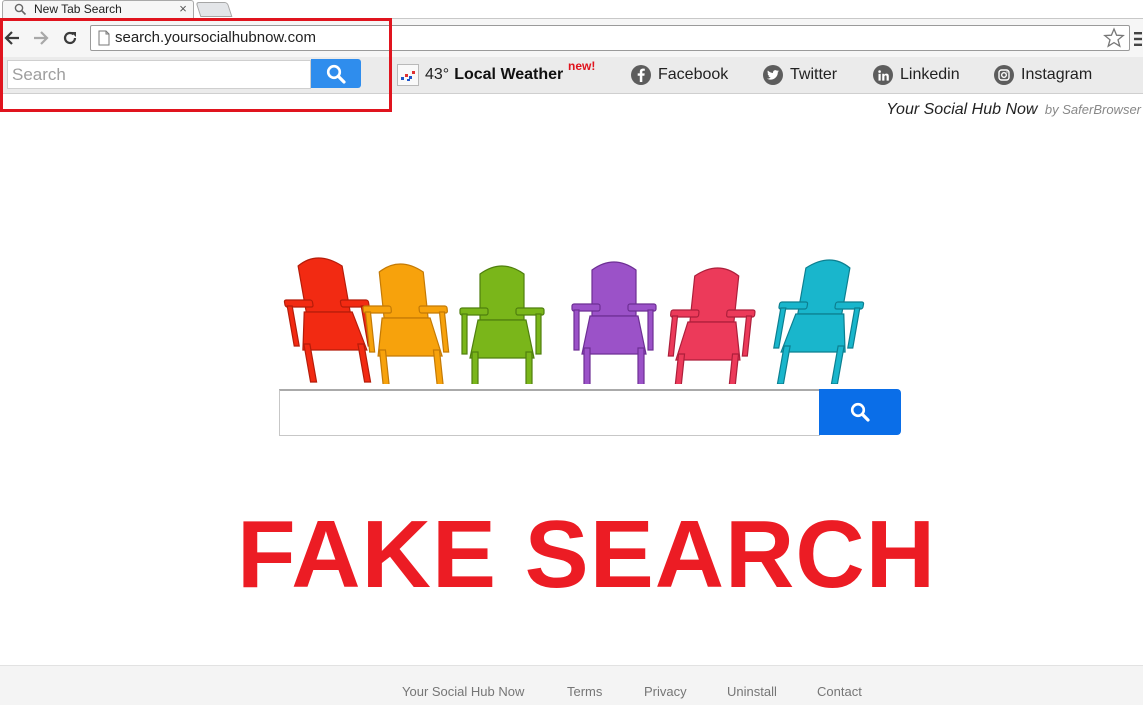 The image size is (1143, 705). I want to click on instagram-link: Instagram, so click(1043, 75).